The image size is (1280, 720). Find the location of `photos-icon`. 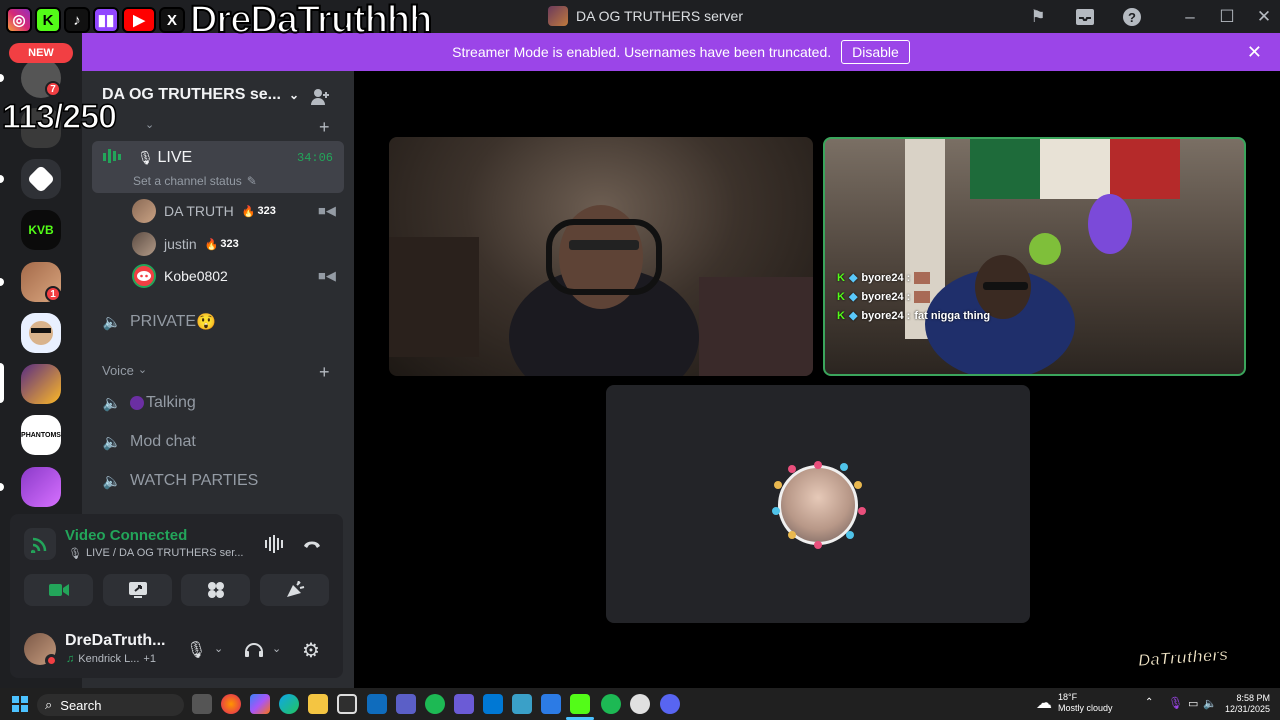

photos-icon is located at coordinates (551, 704).